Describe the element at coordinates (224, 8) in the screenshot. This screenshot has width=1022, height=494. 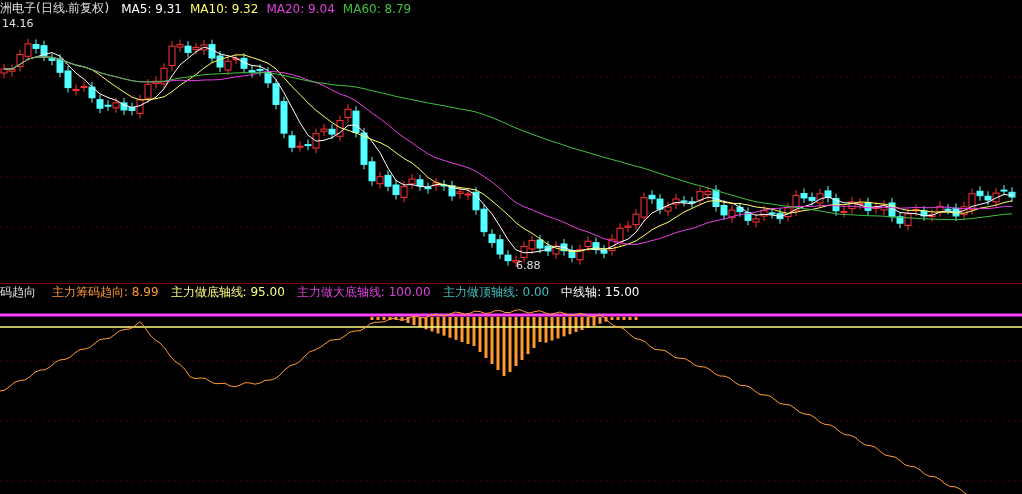
I see `moving-average-reading: MA10: 9.32` at that location.